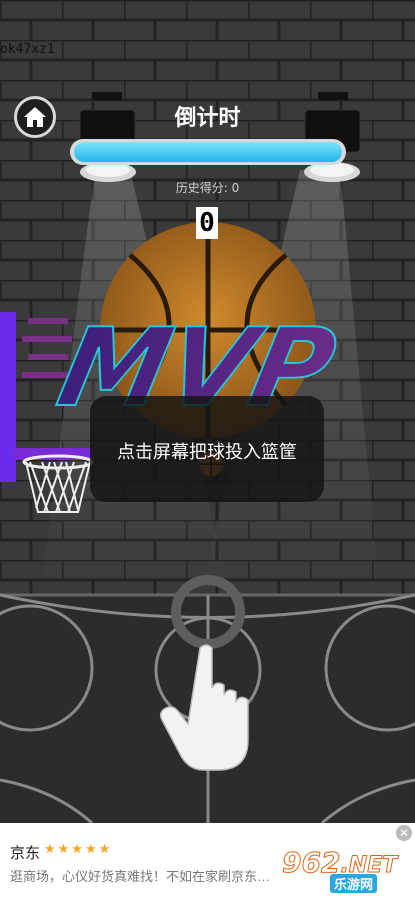 Image resolution: width=415 pixels, height=900 pixels. What do you see at coordinates (25, 852) in the screenshot?
I see `ad-brand: 京东` at bounding box center [25, 852].